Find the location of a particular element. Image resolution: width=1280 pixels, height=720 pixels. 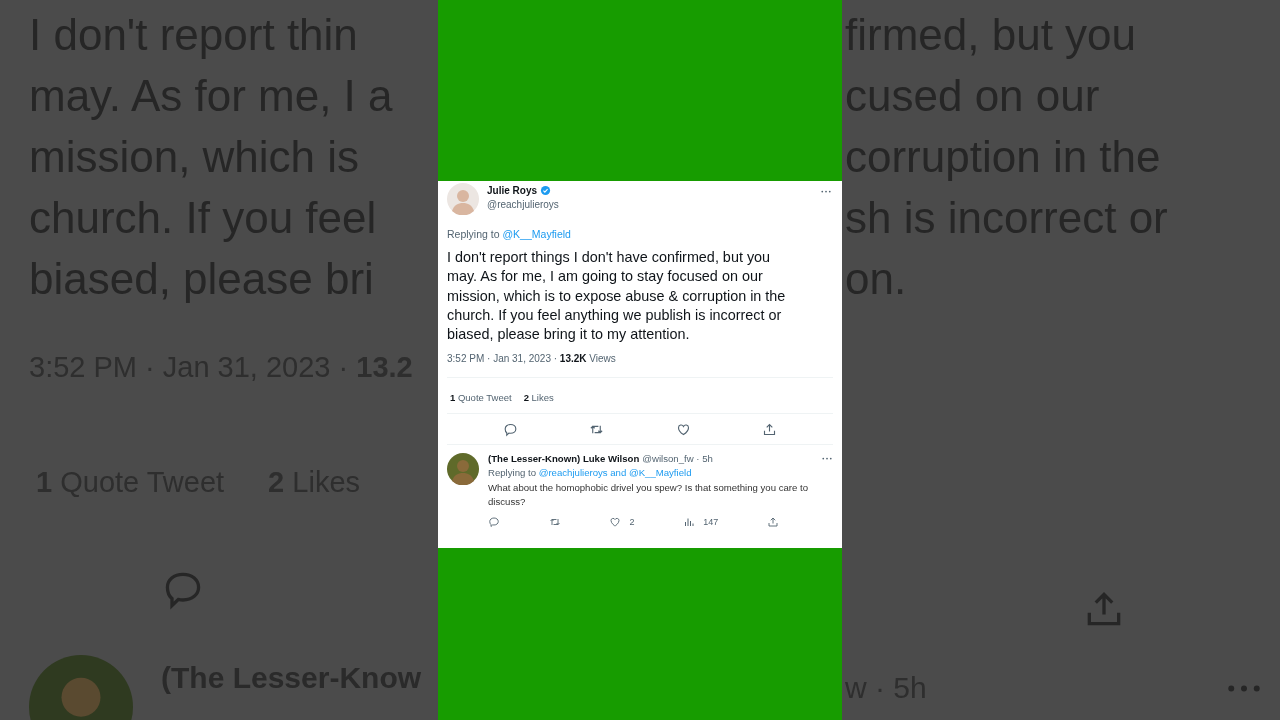

tweet-timestamp: 3:52 PM · Jan 31, 2023 · 13.2K Views is located at coordinates (532, 359).